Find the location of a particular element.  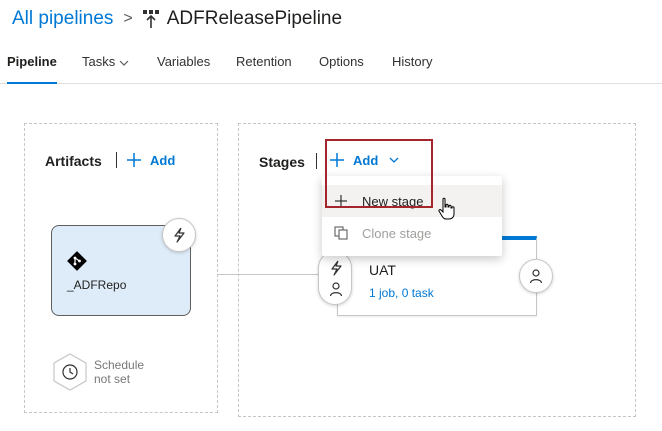

schedule-text: Schedule not set is located at coordinates (119, 372).